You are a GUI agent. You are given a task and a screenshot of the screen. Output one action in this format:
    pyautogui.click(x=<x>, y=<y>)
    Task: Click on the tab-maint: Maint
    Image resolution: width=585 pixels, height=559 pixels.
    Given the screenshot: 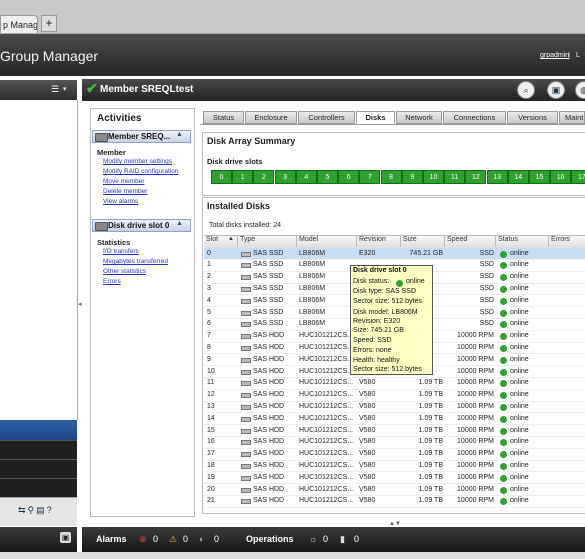 What is the action you would take?
    pyautogui.click(x=572, y=117)
    